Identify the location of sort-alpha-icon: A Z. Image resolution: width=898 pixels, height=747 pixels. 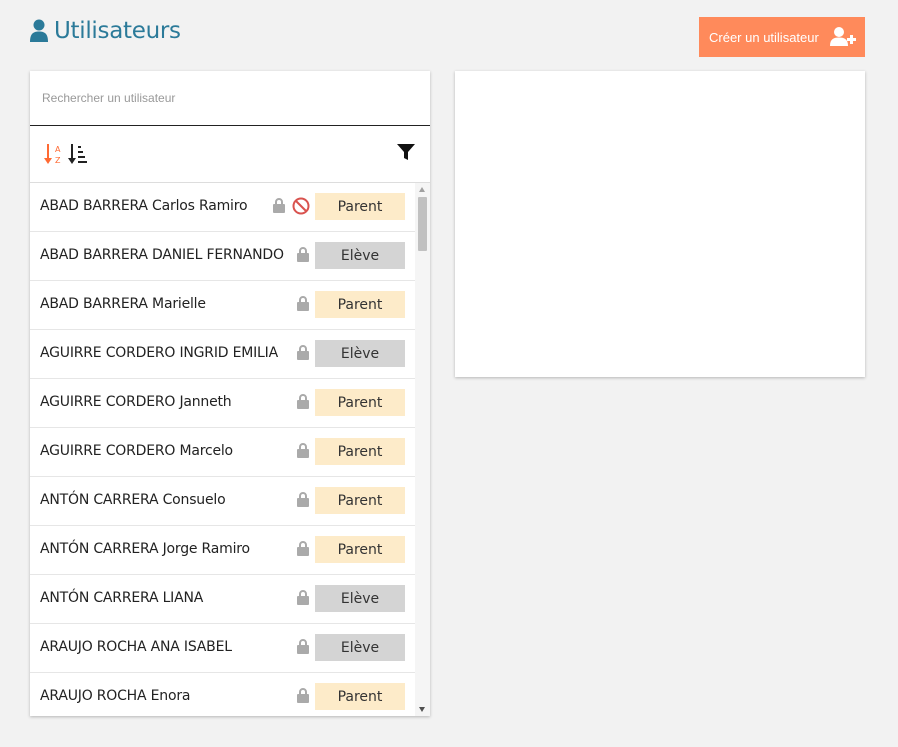
(54, 154).